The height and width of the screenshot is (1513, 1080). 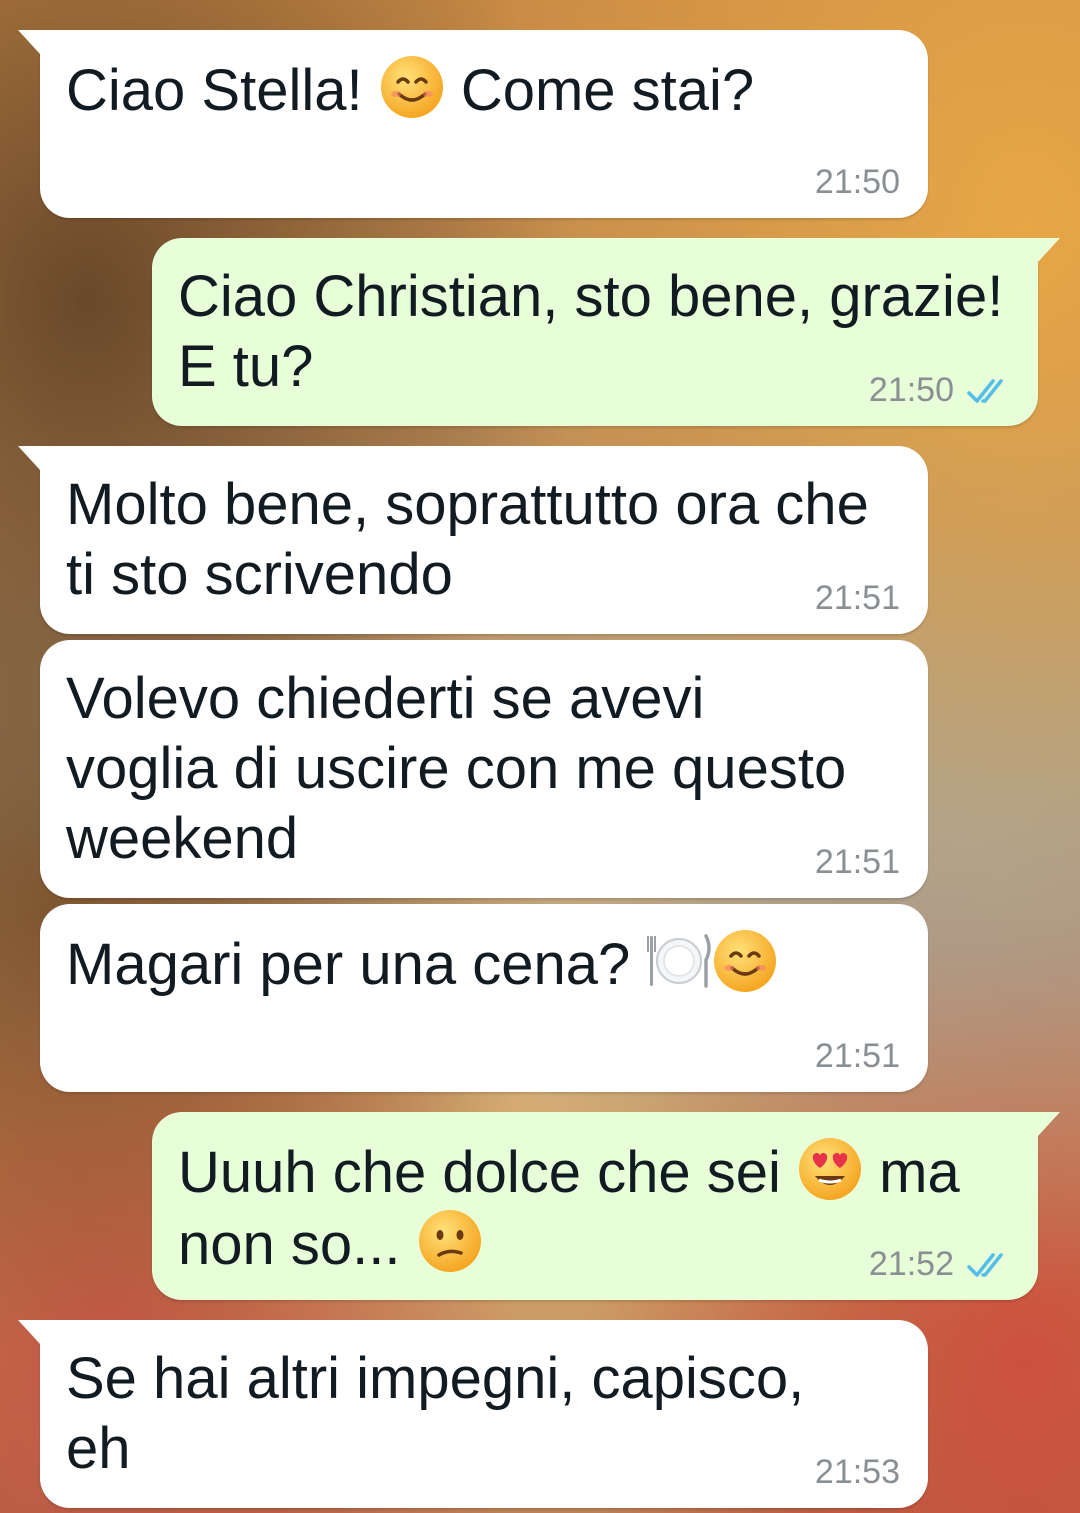 What do you see at coordinates (911, 1172) in the screenshot?
I see `message-text-part: ma` at bounding box center [911, 1172].